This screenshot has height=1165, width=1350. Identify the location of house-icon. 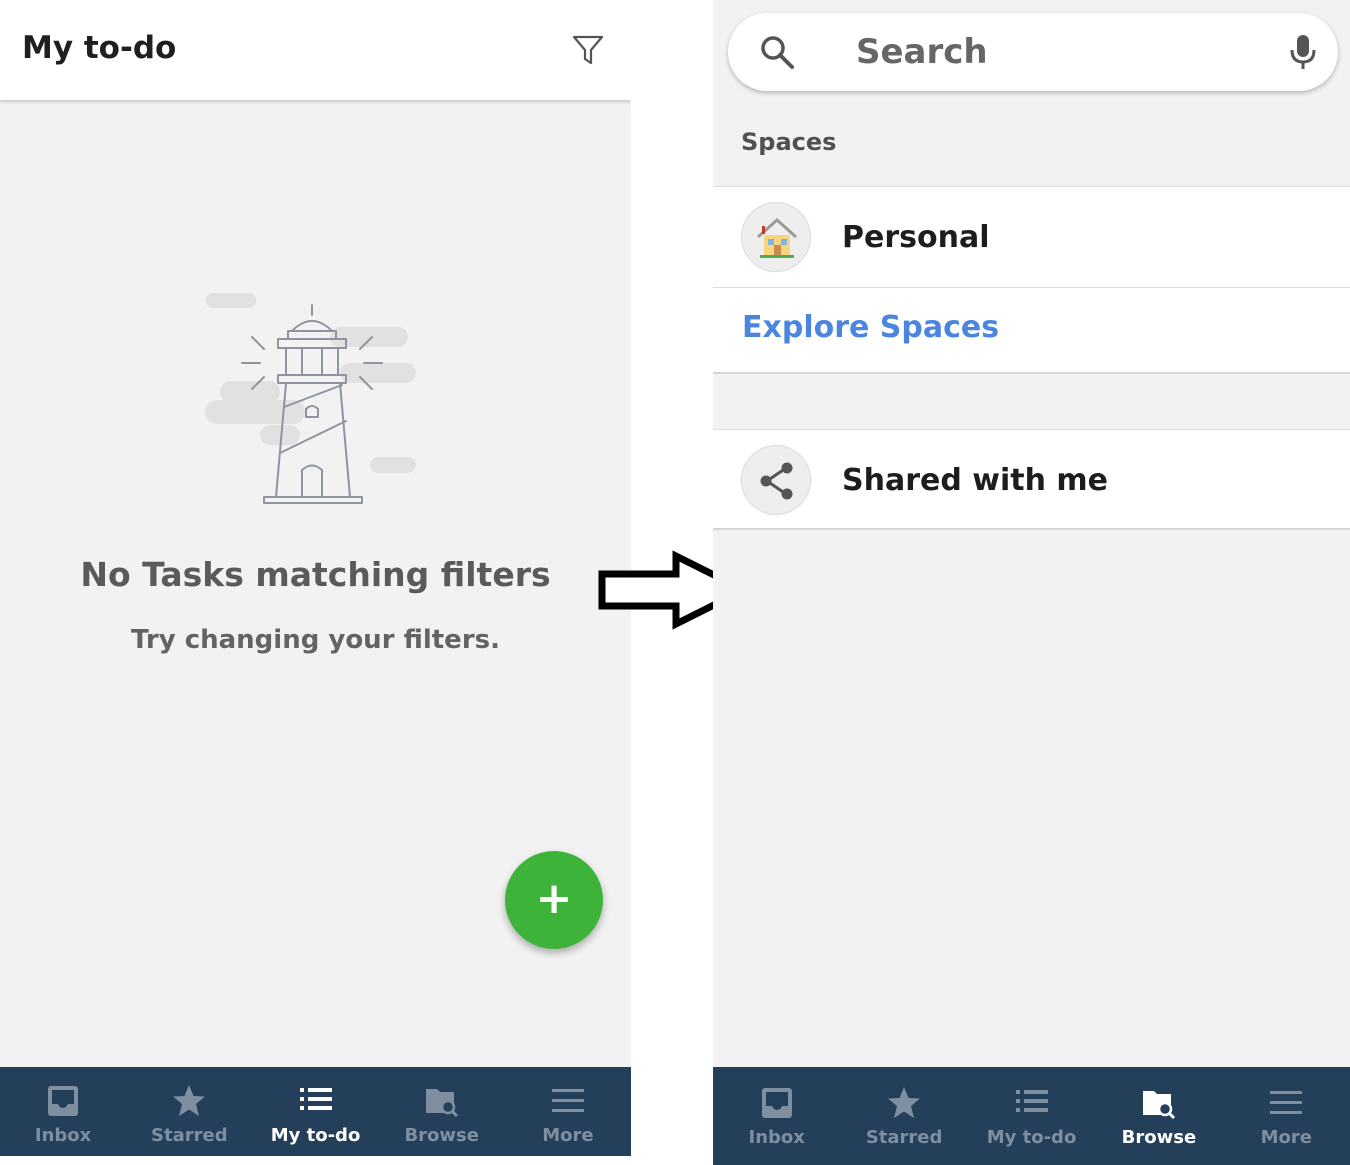
(777, 237).